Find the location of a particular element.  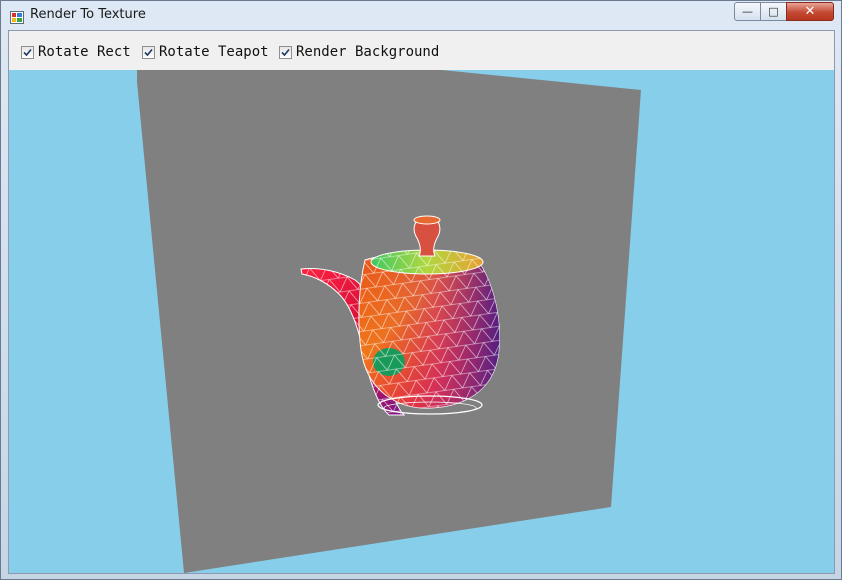

rotate-teapot-checkbox: Rotate Teapot is located at coordinates (205, 52).